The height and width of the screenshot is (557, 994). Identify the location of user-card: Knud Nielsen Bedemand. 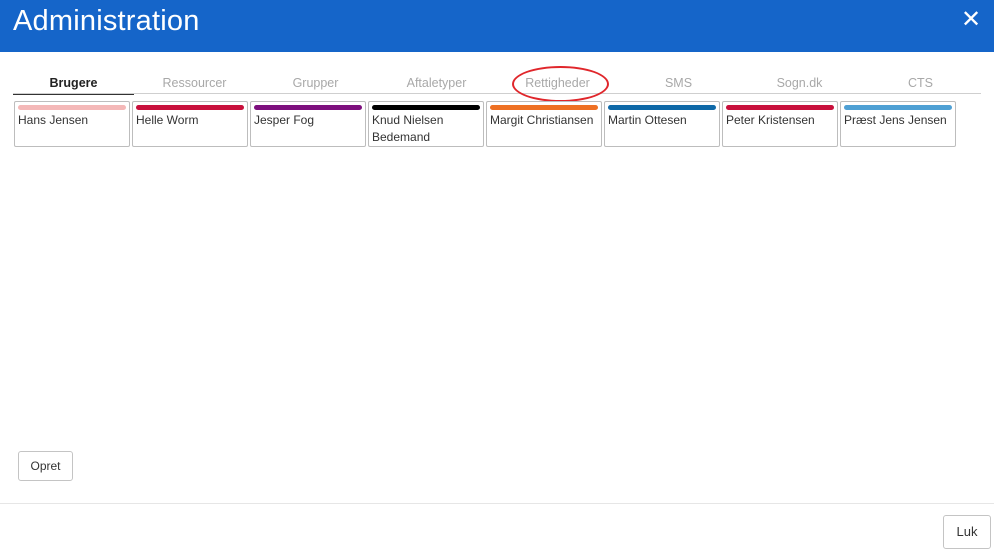
(426, 124).